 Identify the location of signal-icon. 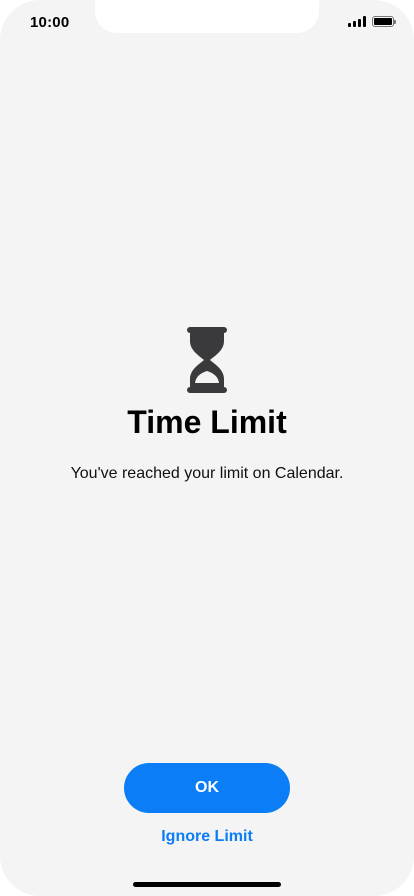
(357, 21).